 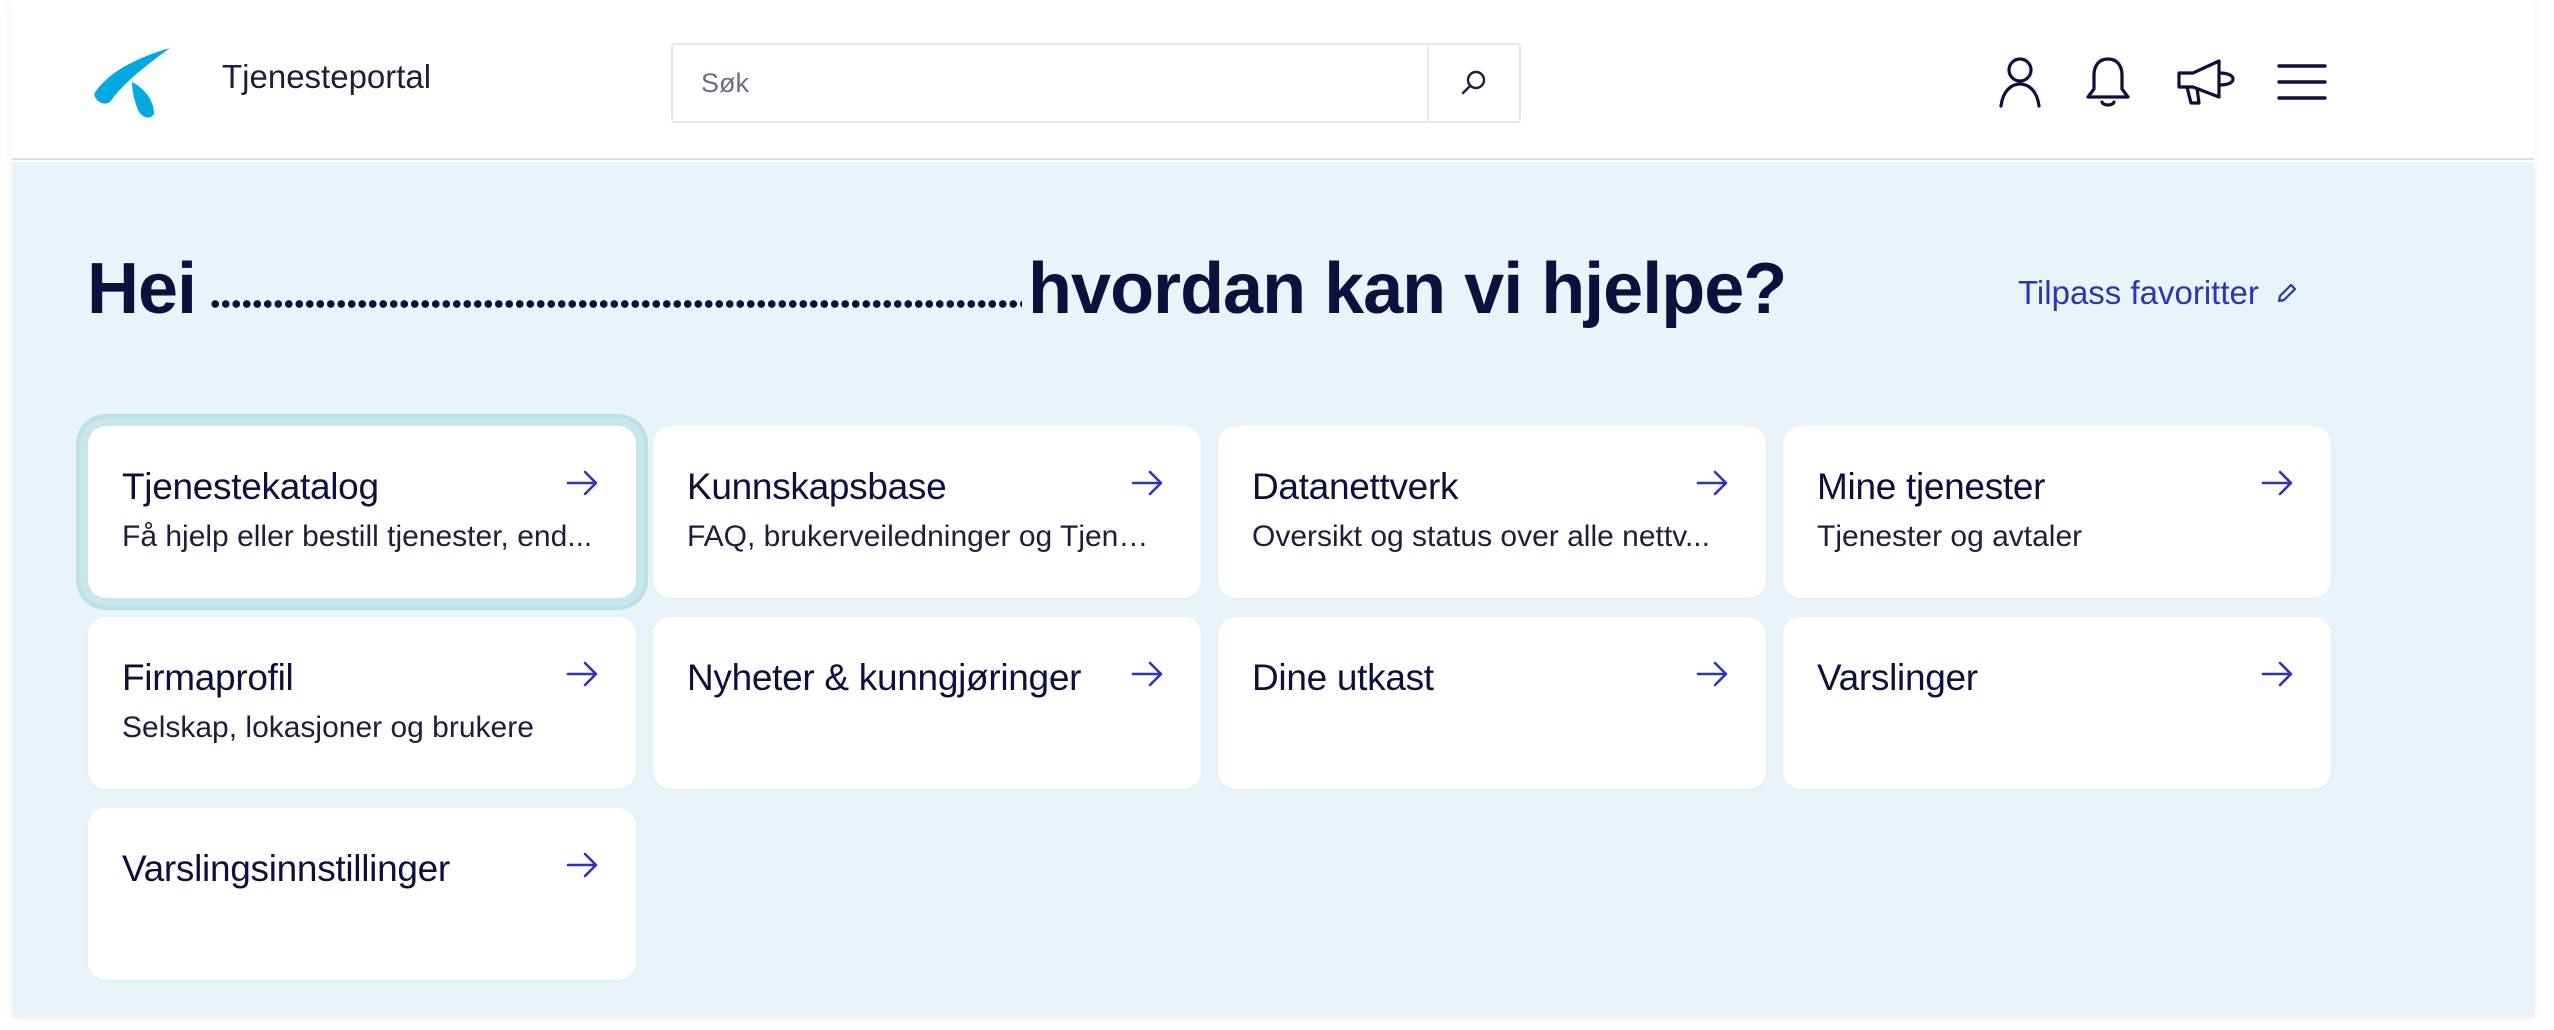 I want to click on telia-logo-icon, so click(x=133, y=82).